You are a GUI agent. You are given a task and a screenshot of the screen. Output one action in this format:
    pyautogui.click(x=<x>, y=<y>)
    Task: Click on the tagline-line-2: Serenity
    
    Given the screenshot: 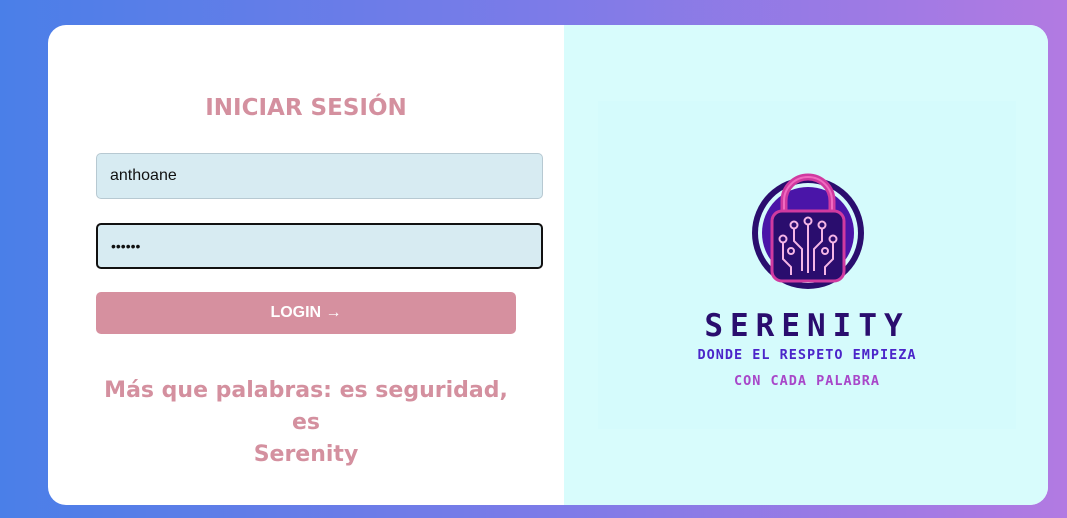 What is the action you would take?
    pyautogui.click(x=306, y=454)
    